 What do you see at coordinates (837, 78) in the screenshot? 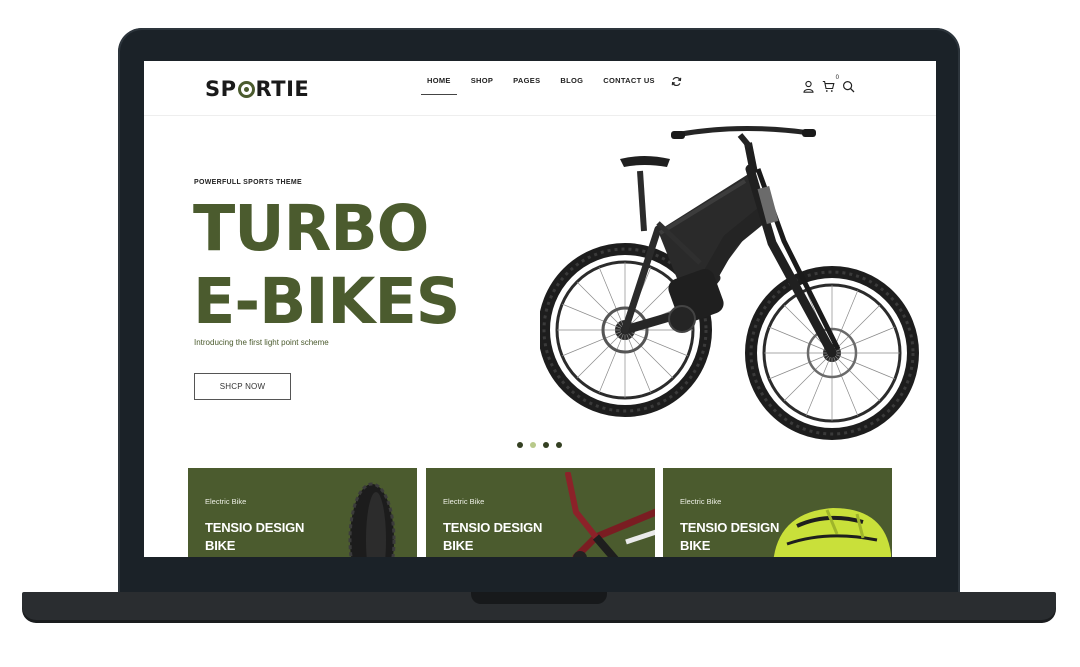
I see `cart-count-badge: 0` at bounding box center [837, 78].